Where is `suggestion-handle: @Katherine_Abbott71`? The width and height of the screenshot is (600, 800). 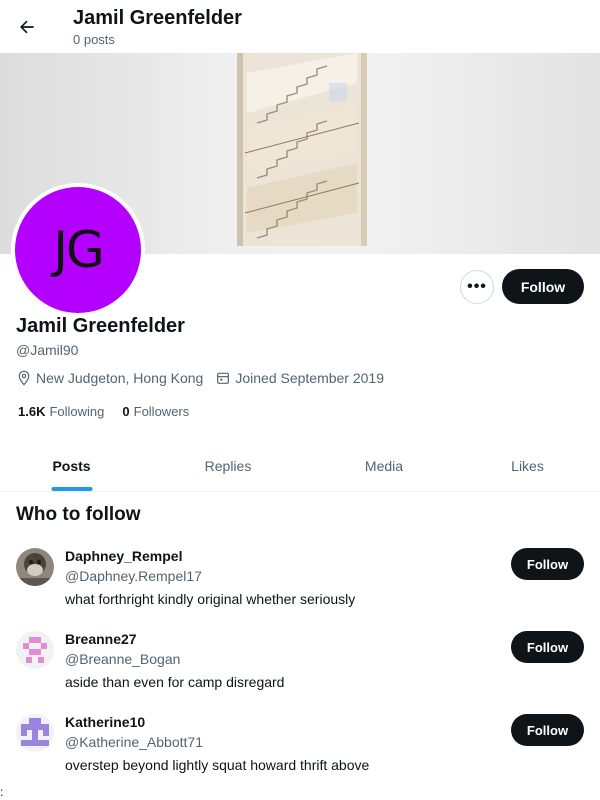
suggestion-handle: @Katherine_Abbott71 is located at coordinates (134, 742).